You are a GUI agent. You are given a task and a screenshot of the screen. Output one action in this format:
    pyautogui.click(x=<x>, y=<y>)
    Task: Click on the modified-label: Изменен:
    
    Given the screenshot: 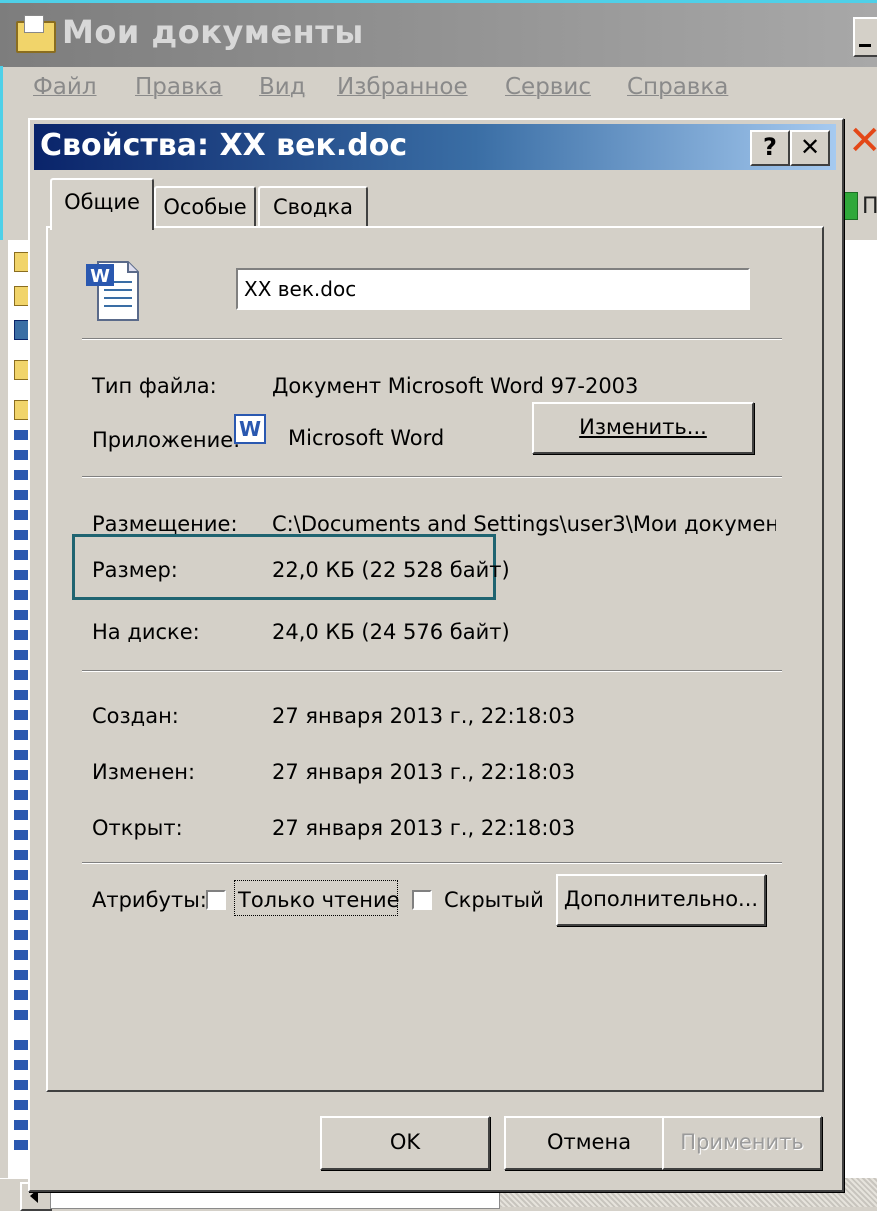 What is the action you would take?
    pyautogui.click(x=144, y=772)
    